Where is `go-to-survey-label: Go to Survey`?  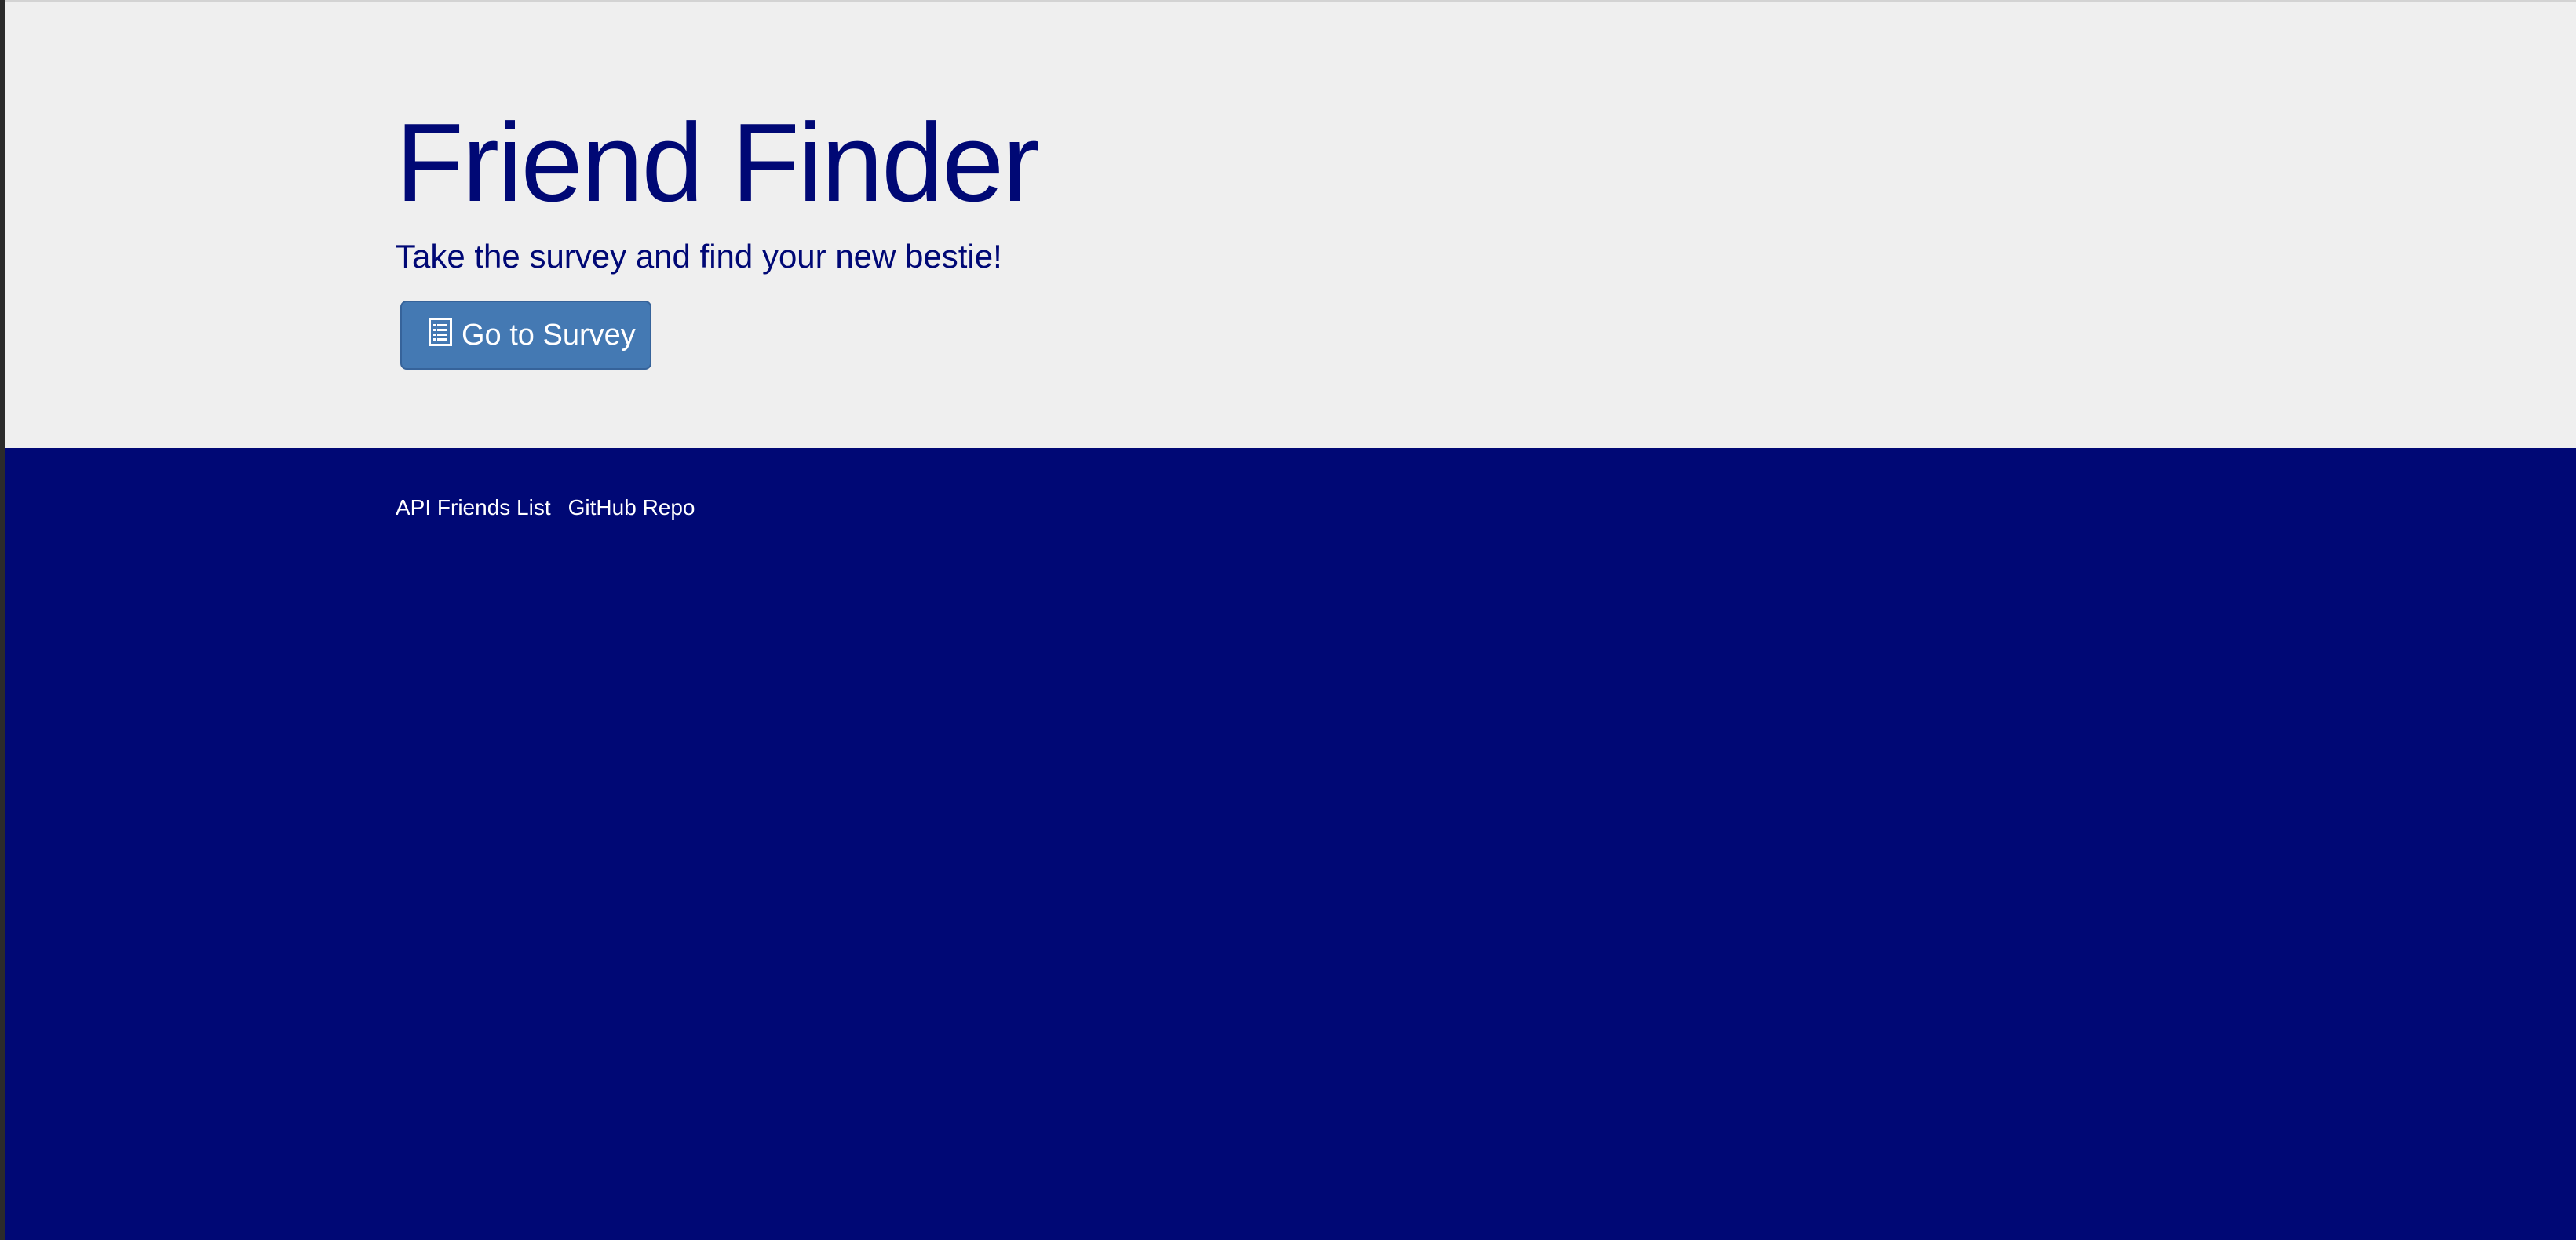
go-to-survey-label: Go to Survey is located at coordinates (549, 335).